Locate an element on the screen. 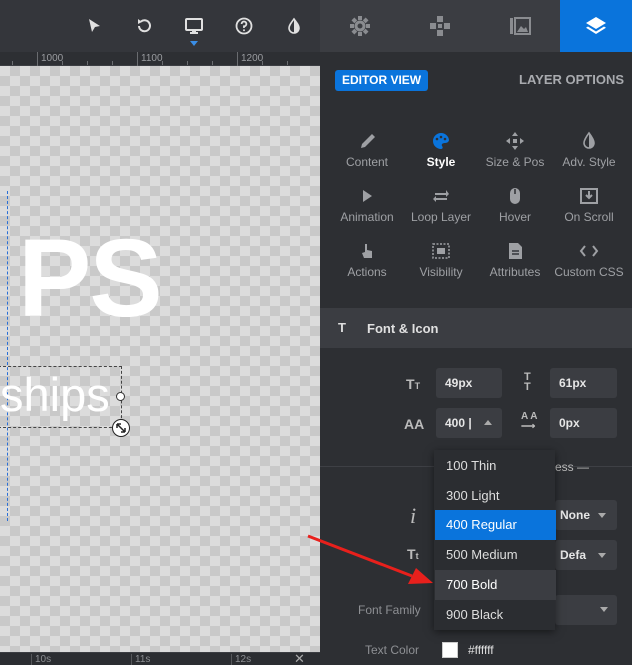 Image resolution: width=632 pixels, height=665 pixels. letter-spacing-icon: A A ⟶ is located at coordinates (529, 421).